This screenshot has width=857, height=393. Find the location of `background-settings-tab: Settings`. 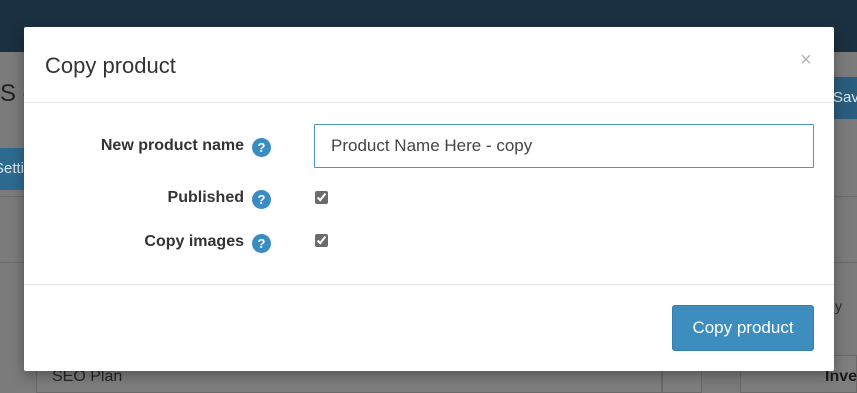

background-settings-tab: Settings is located at coordinates (12, 169).